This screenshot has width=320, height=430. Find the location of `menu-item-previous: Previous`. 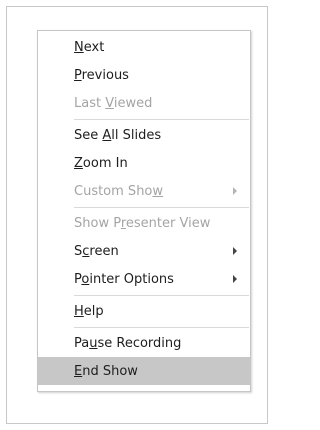

menu-item-previous: Previous is located at coordinates (144, 75).